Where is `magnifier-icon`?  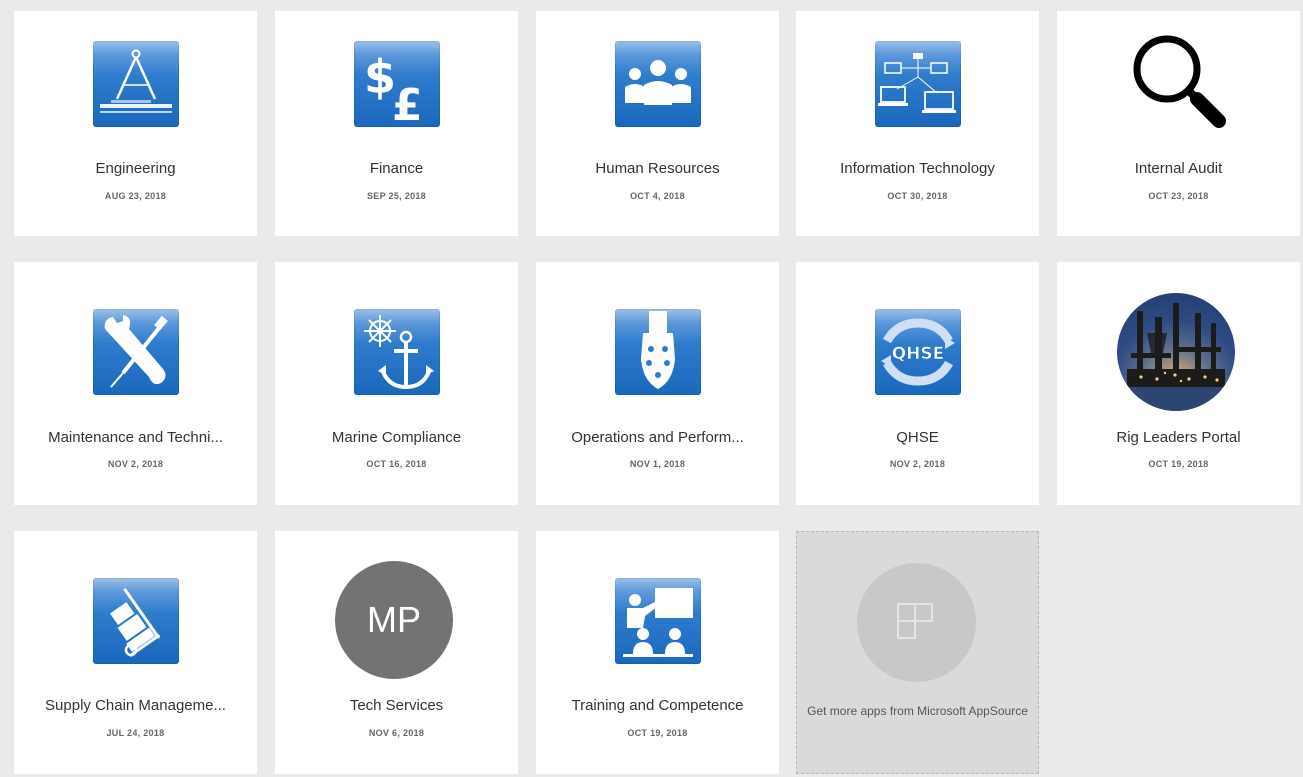
magnifier-icon is located at coordinates (1177, 79).